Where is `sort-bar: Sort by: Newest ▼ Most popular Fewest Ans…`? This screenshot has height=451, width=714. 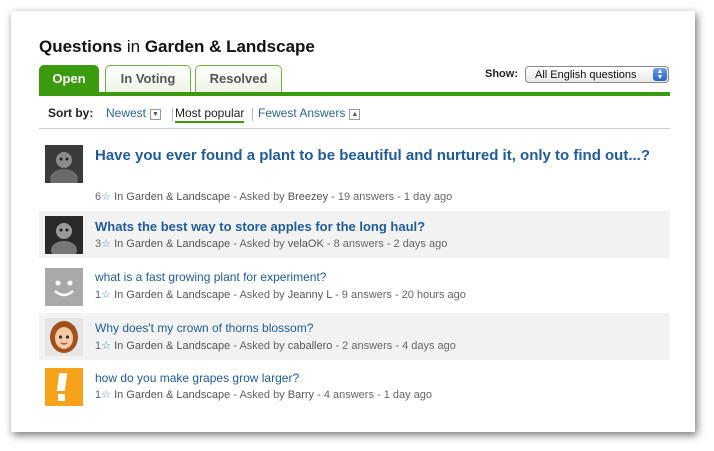 sort-bar: Sort by: Newest ▼ Most popular Fewest Ans… is located at coordinates (354, 116).